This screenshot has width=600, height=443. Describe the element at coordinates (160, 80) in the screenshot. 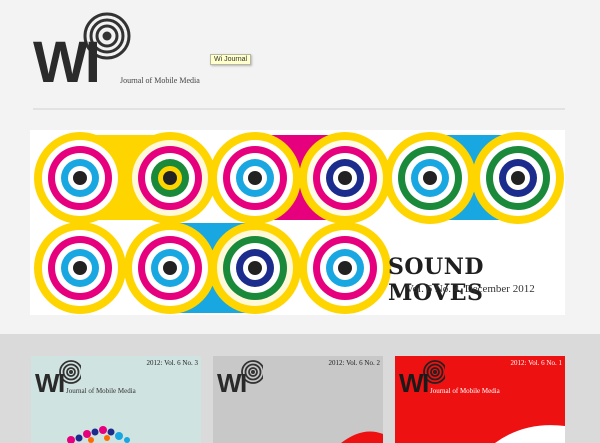

I see `site-tagline: Journal of Mobile Media` at that location.